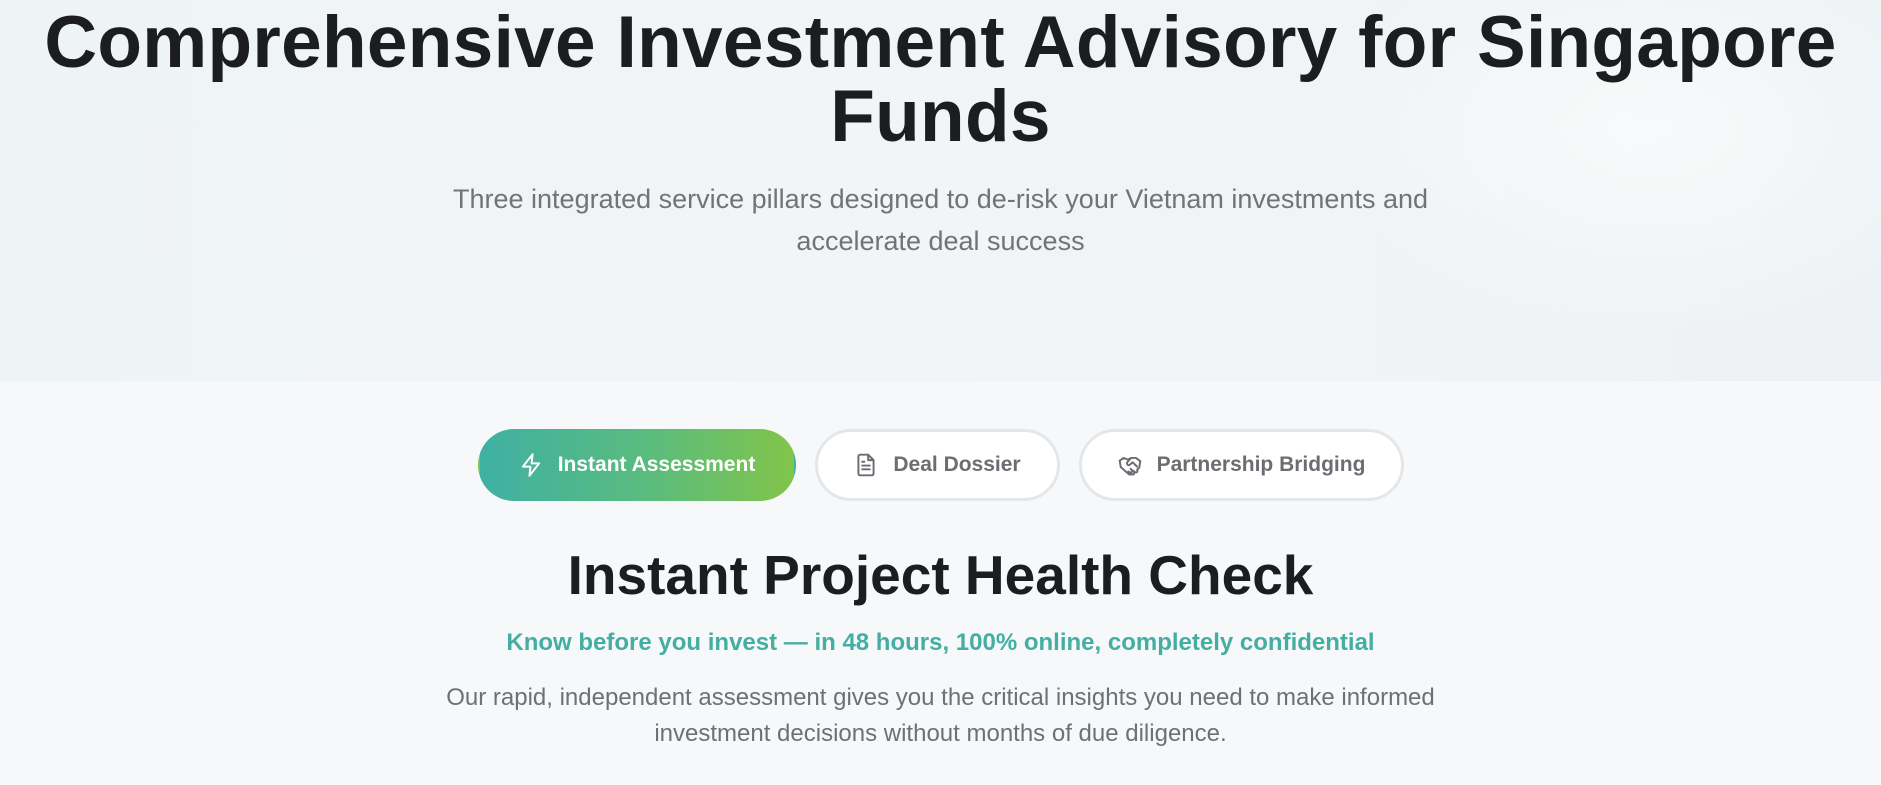  What do you see at coordinates (940, 575) in the screenshot?
I see `section-title: Instant Project Health Check` at bounding box center [940, 575].